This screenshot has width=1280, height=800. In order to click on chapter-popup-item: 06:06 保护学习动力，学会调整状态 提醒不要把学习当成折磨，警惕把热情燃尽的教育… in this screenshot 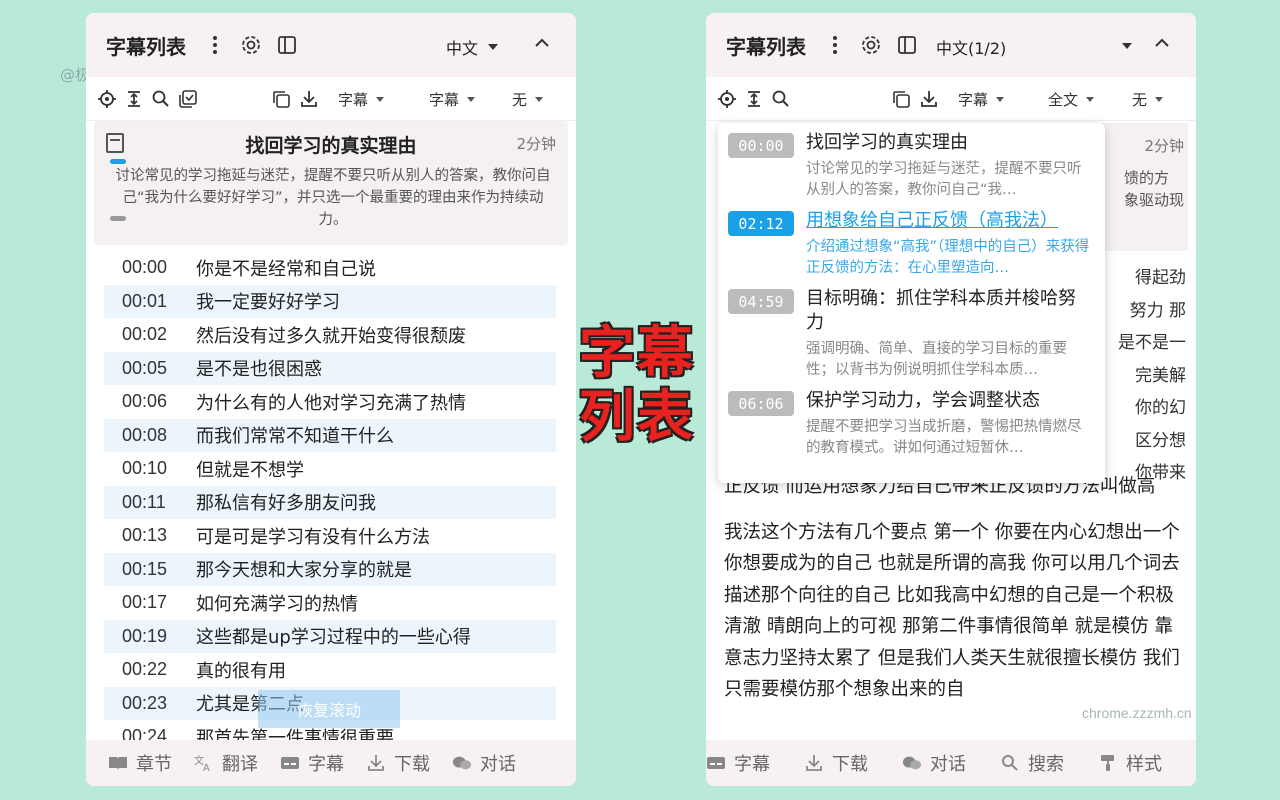, I will do `click(910, 424)`.